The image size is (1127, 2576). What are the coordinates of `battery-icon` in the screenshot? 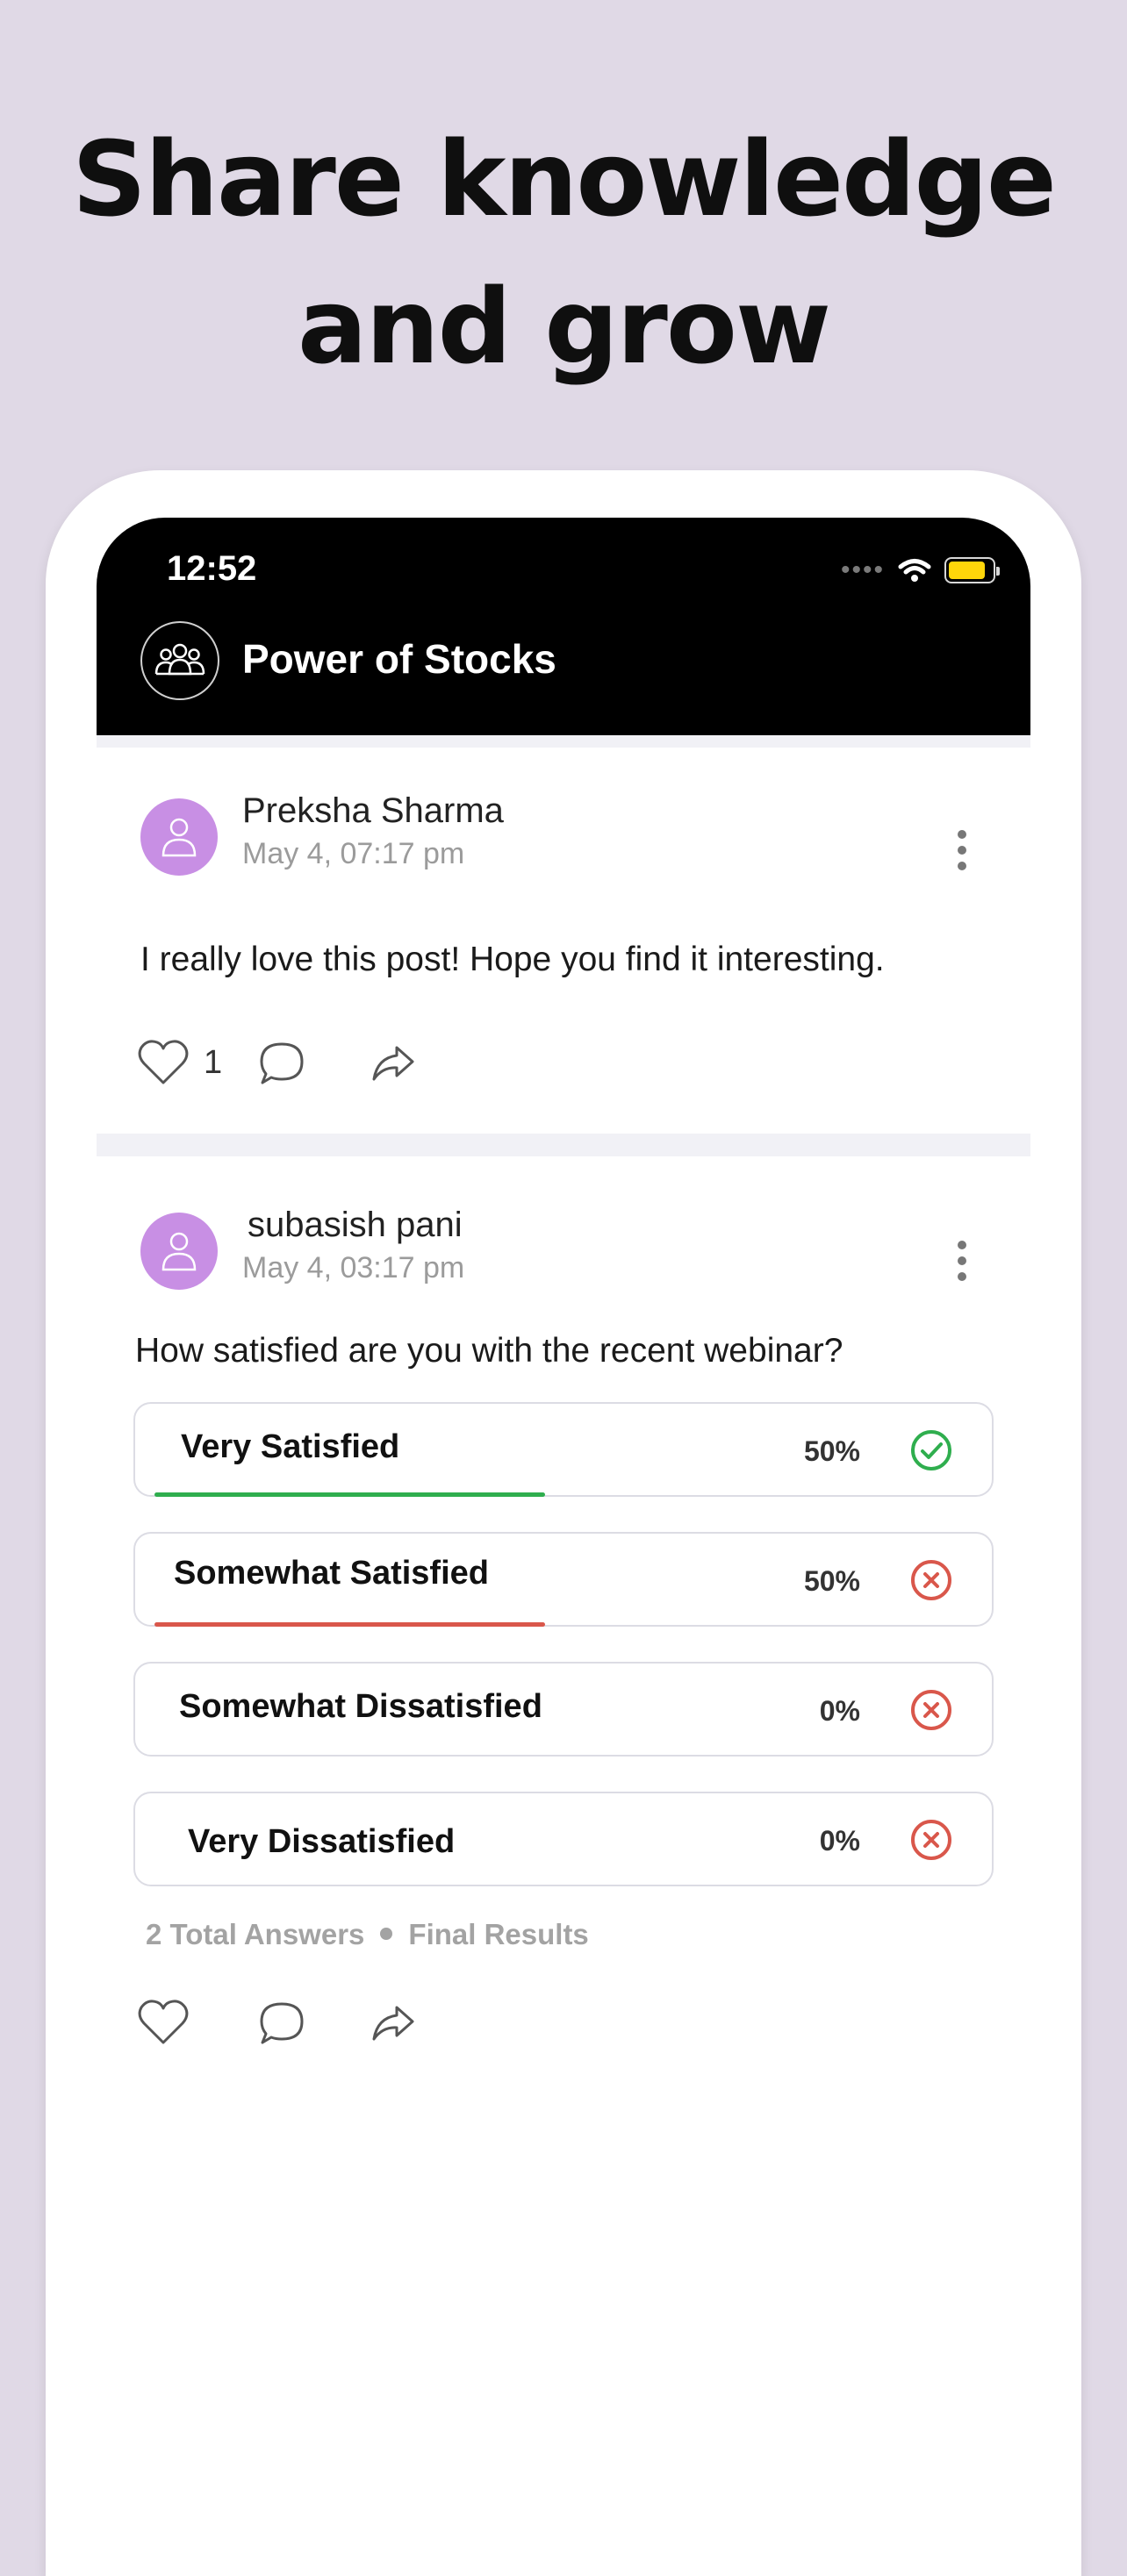 It's located at (972, 570).